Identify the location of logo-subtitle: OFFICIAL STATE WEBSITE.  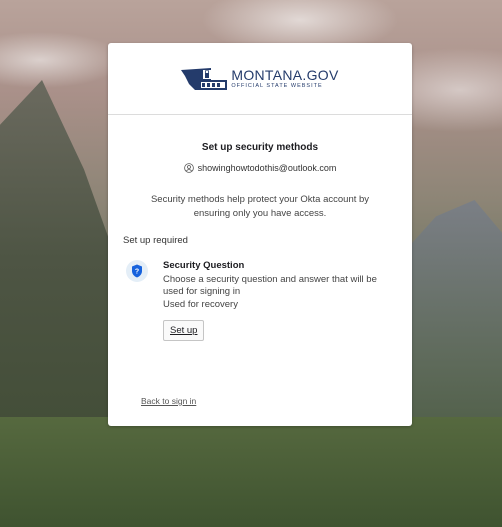
(277, 85).